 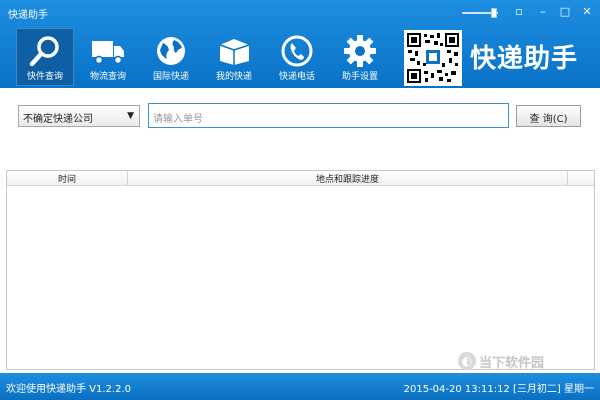 I want to click on courier-company-select: 不确定快递公司 ▼, so click(x=79, y=116).